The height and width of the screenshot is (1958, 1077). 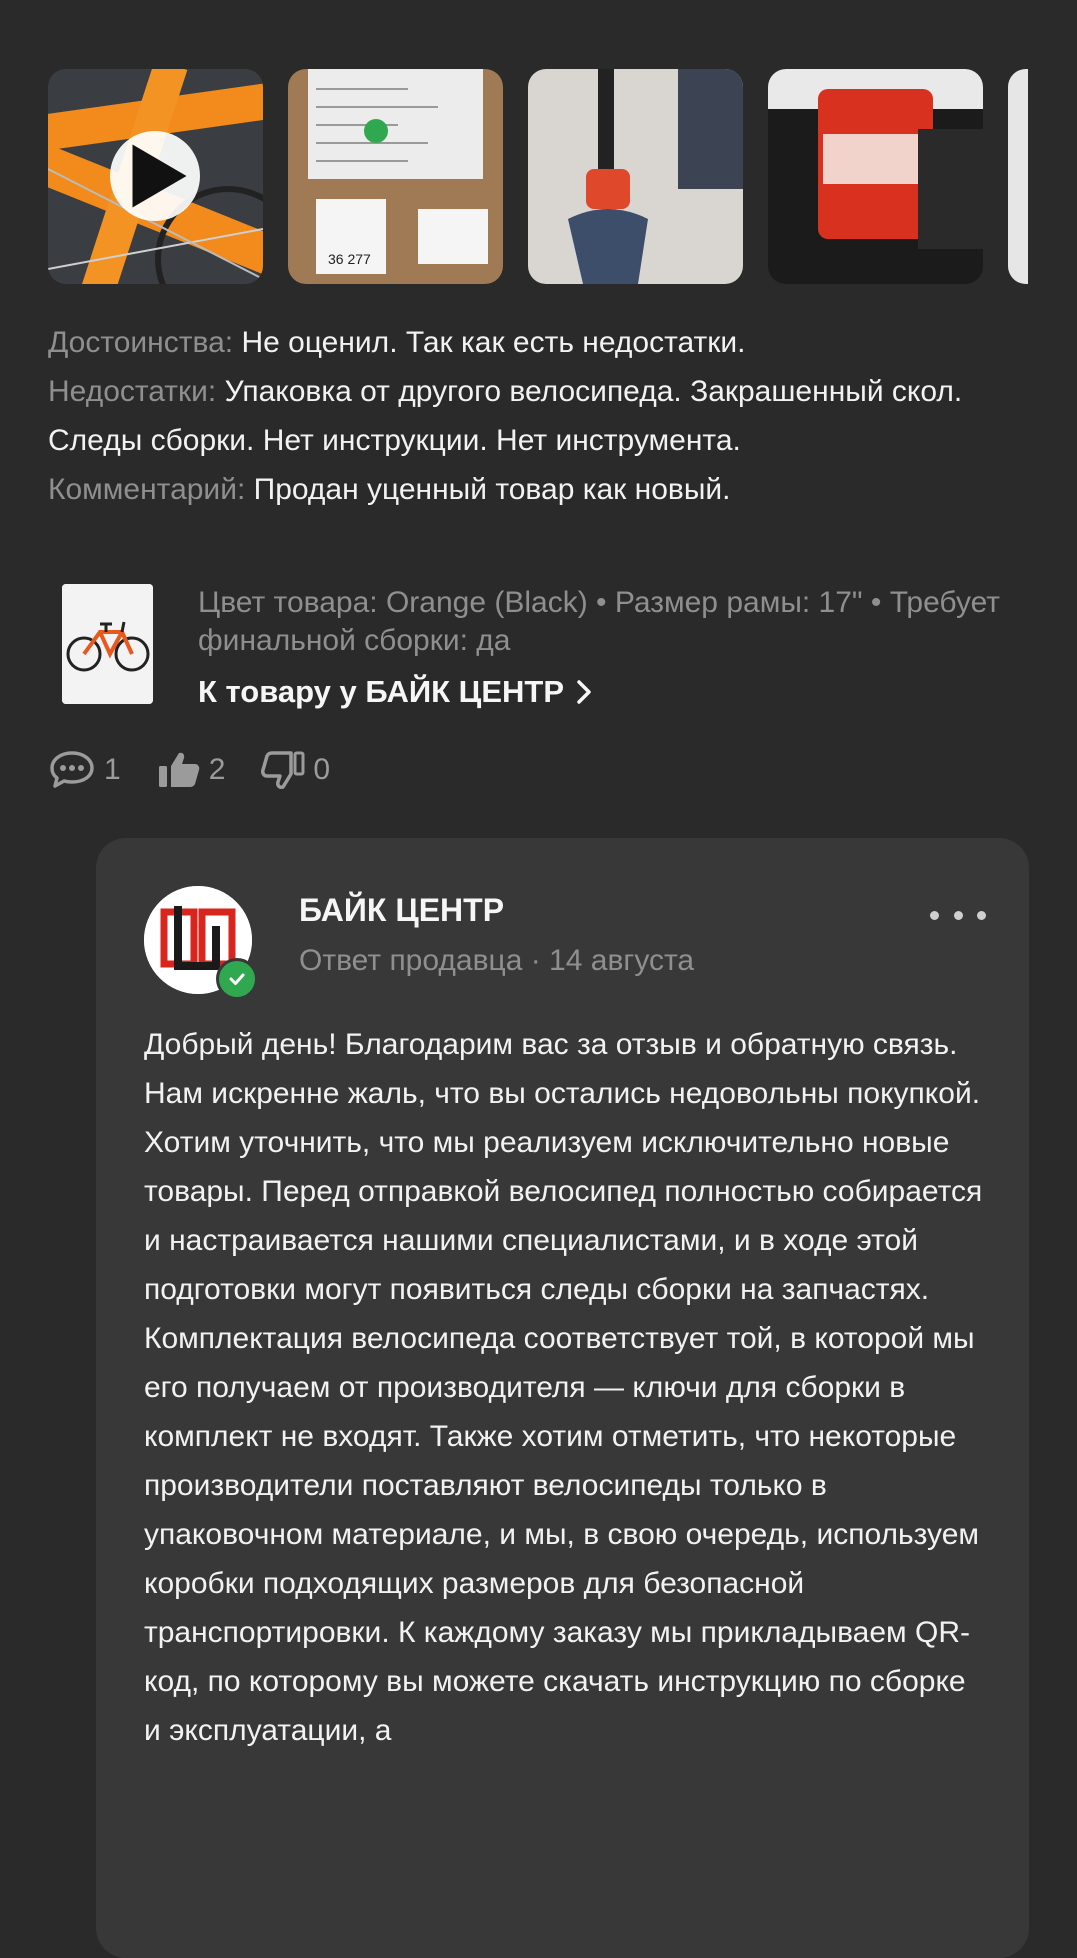 I want to click on comment-text: Продан уценный товар как новый., so click(x=488, y=489).